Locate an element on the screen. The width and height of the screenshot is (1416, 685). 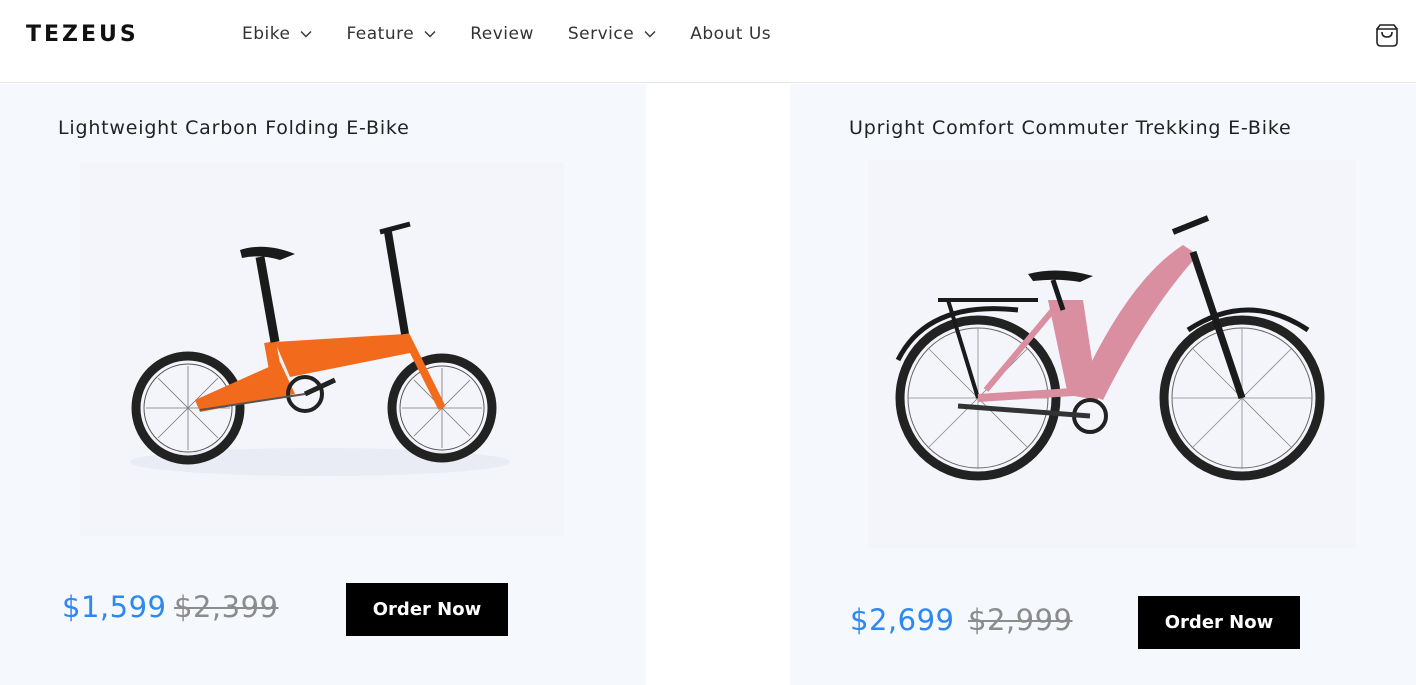
product-title: Upright Comfort Commuter Trekking E-Bike is located at coordinates (1070, 128).